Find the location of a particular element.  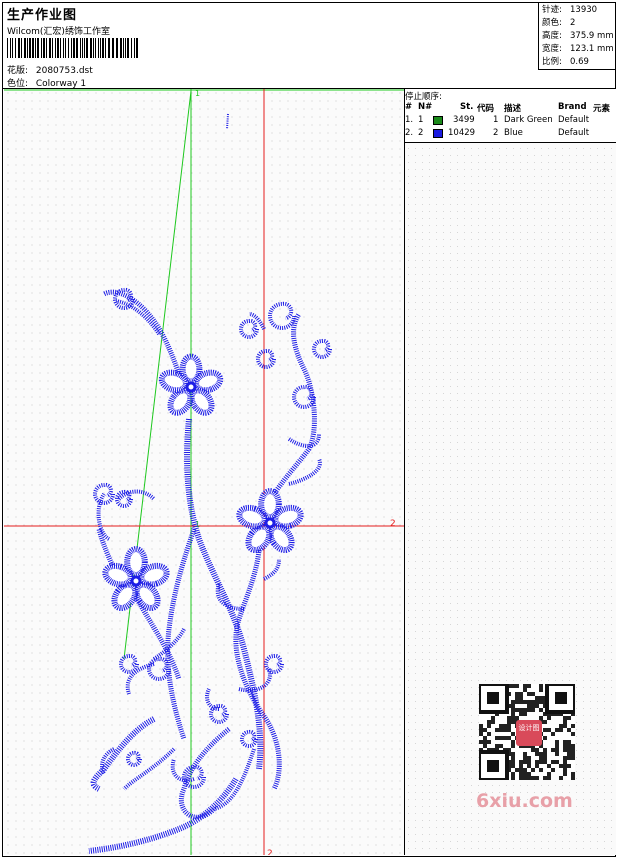

row-code: 2 is located at coordinates (496, 133).